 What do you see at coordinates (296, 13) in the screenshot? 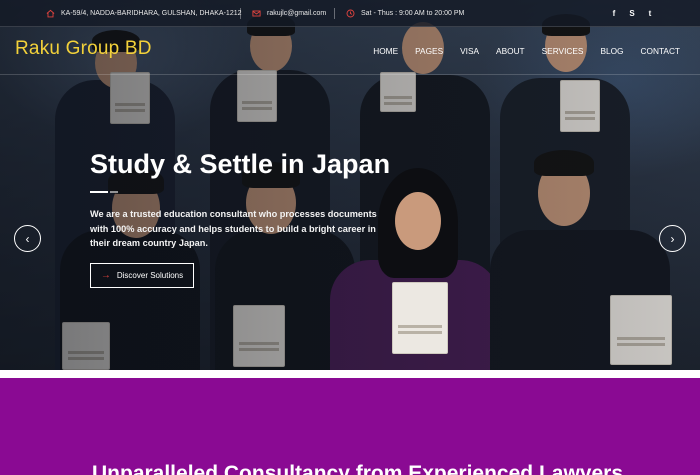
I see `email-text: rakujlc@gmail.com` at bounding box center [296, 13].